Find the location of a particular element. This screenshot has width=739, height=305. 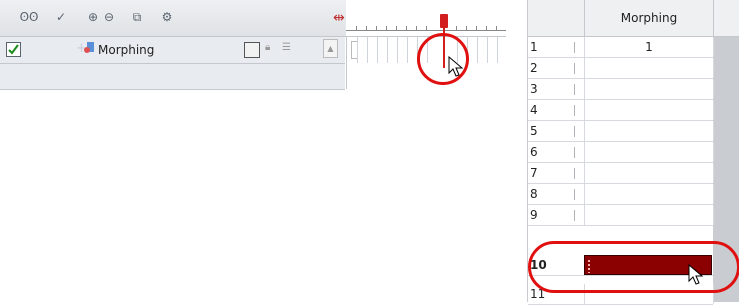

drawing-layer-icon is located at coordinates (89, 47).